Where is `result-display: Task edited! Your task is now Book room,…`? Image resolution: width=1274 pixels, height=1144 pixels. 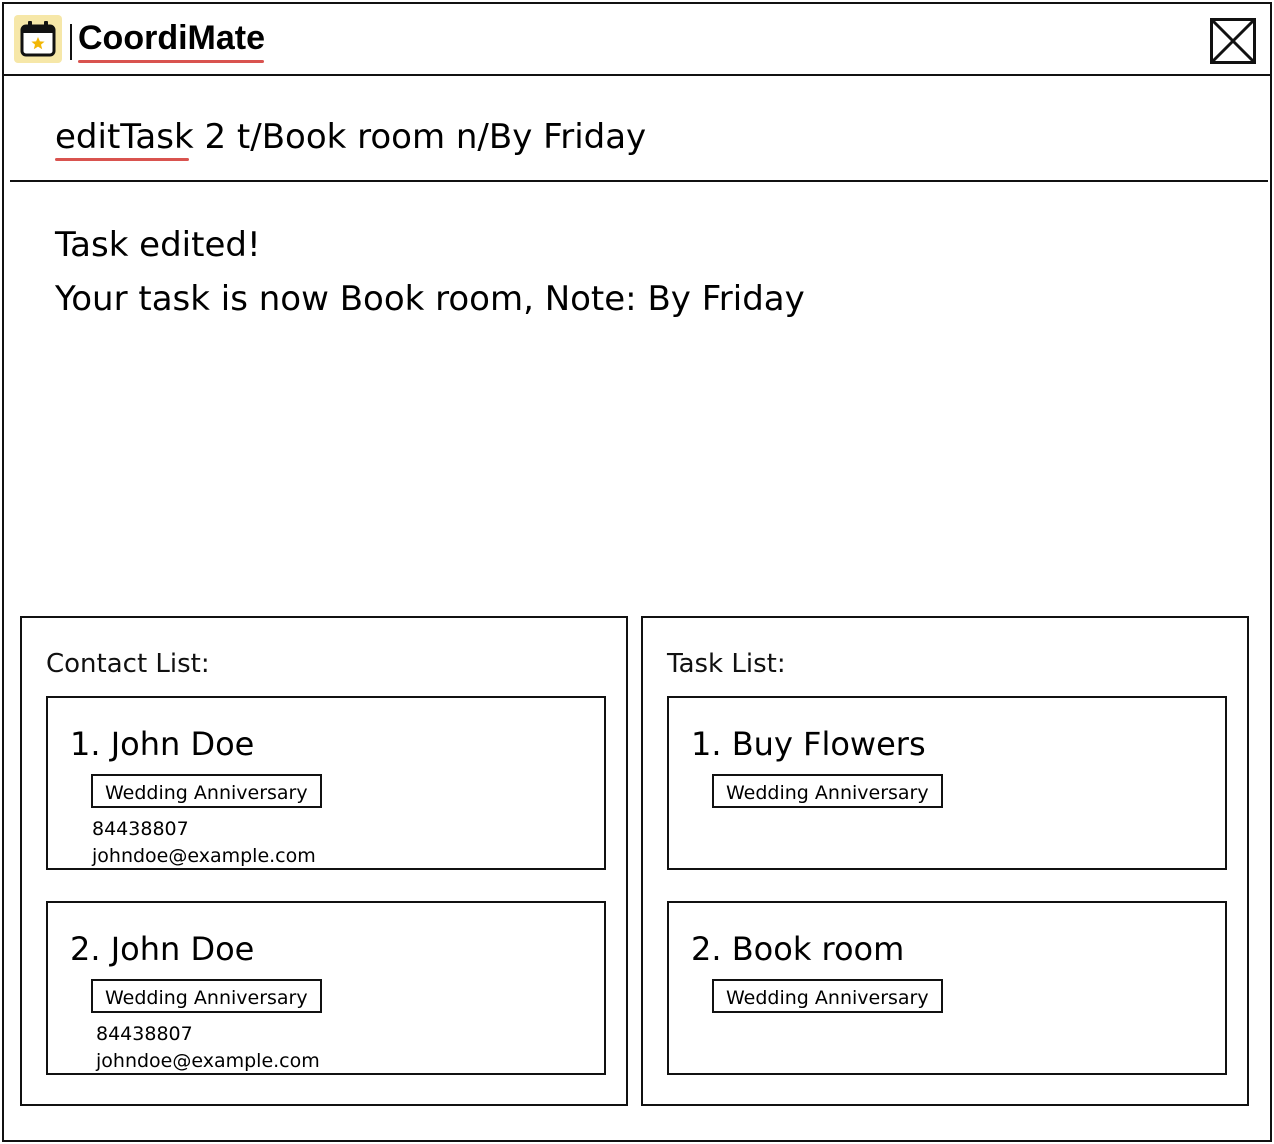 result-display: Task edited! Your task is now Book room,… is located at coordinates (645, 272).